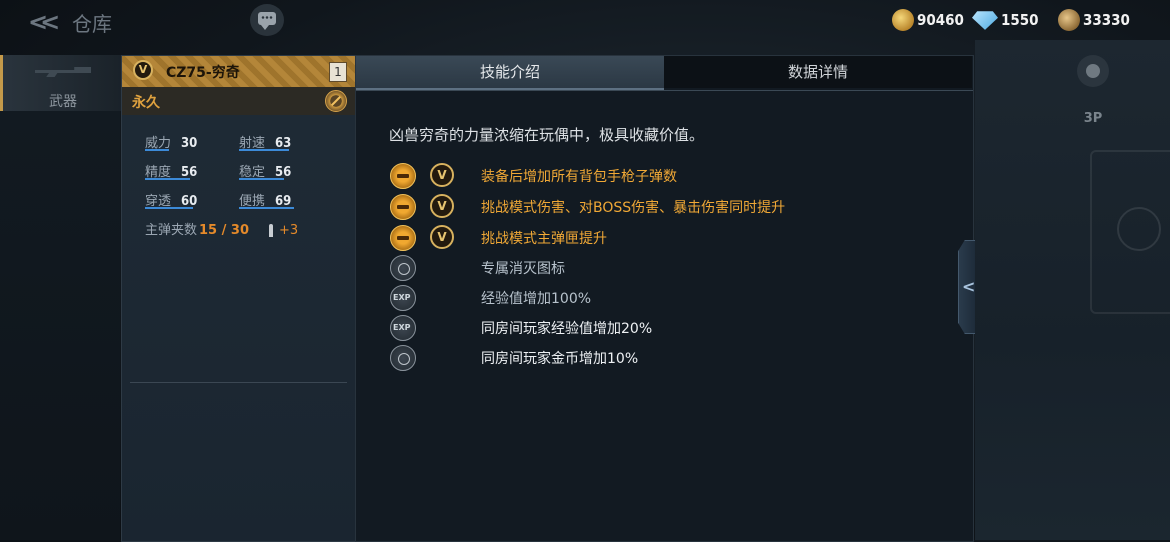 Image resolution: width=1170 pixels, height=542 pixels. What do you see at coordinates (171, 143) in the screenshot?
I see `stat-power: 威力 30` at bounding box center [171, 143].